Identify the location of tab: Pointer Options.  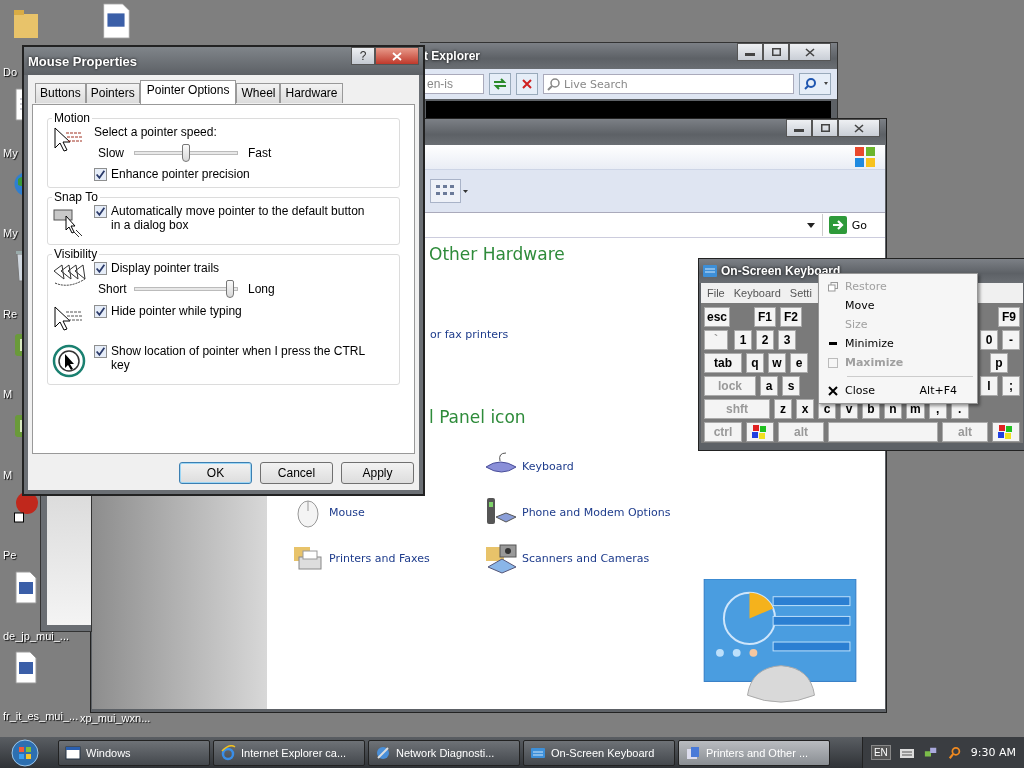
(188, 92).